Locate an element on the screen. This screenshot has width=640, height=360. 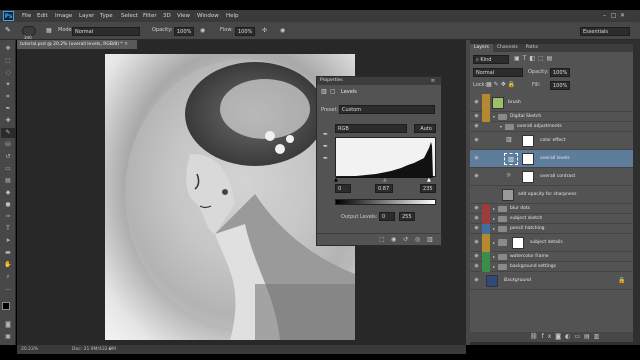
menu-view: View is located at coordinates (183, 16).